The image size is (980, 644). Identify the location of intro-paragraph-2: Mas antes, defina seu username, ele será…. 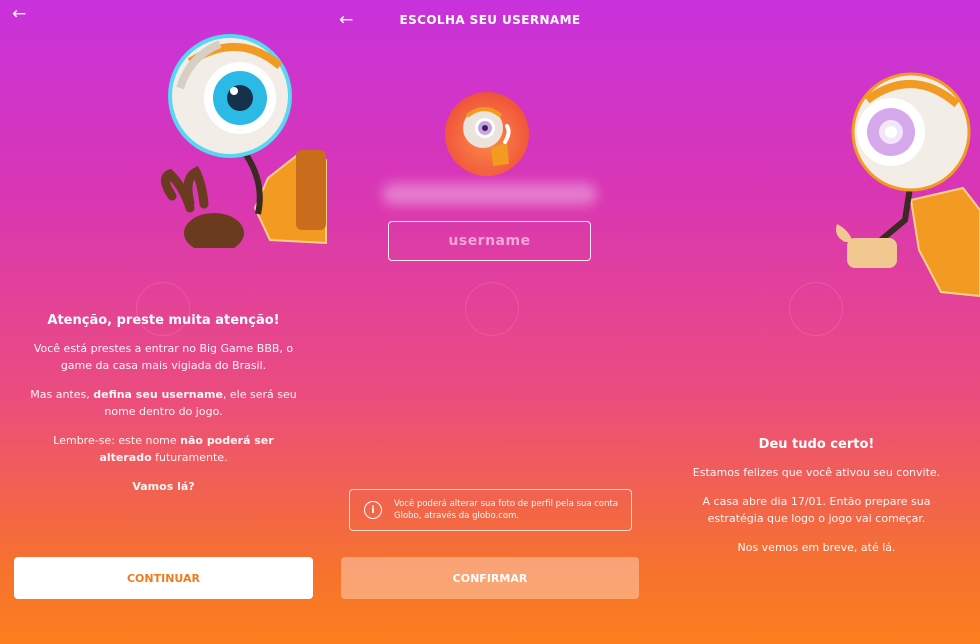
(163, 403).